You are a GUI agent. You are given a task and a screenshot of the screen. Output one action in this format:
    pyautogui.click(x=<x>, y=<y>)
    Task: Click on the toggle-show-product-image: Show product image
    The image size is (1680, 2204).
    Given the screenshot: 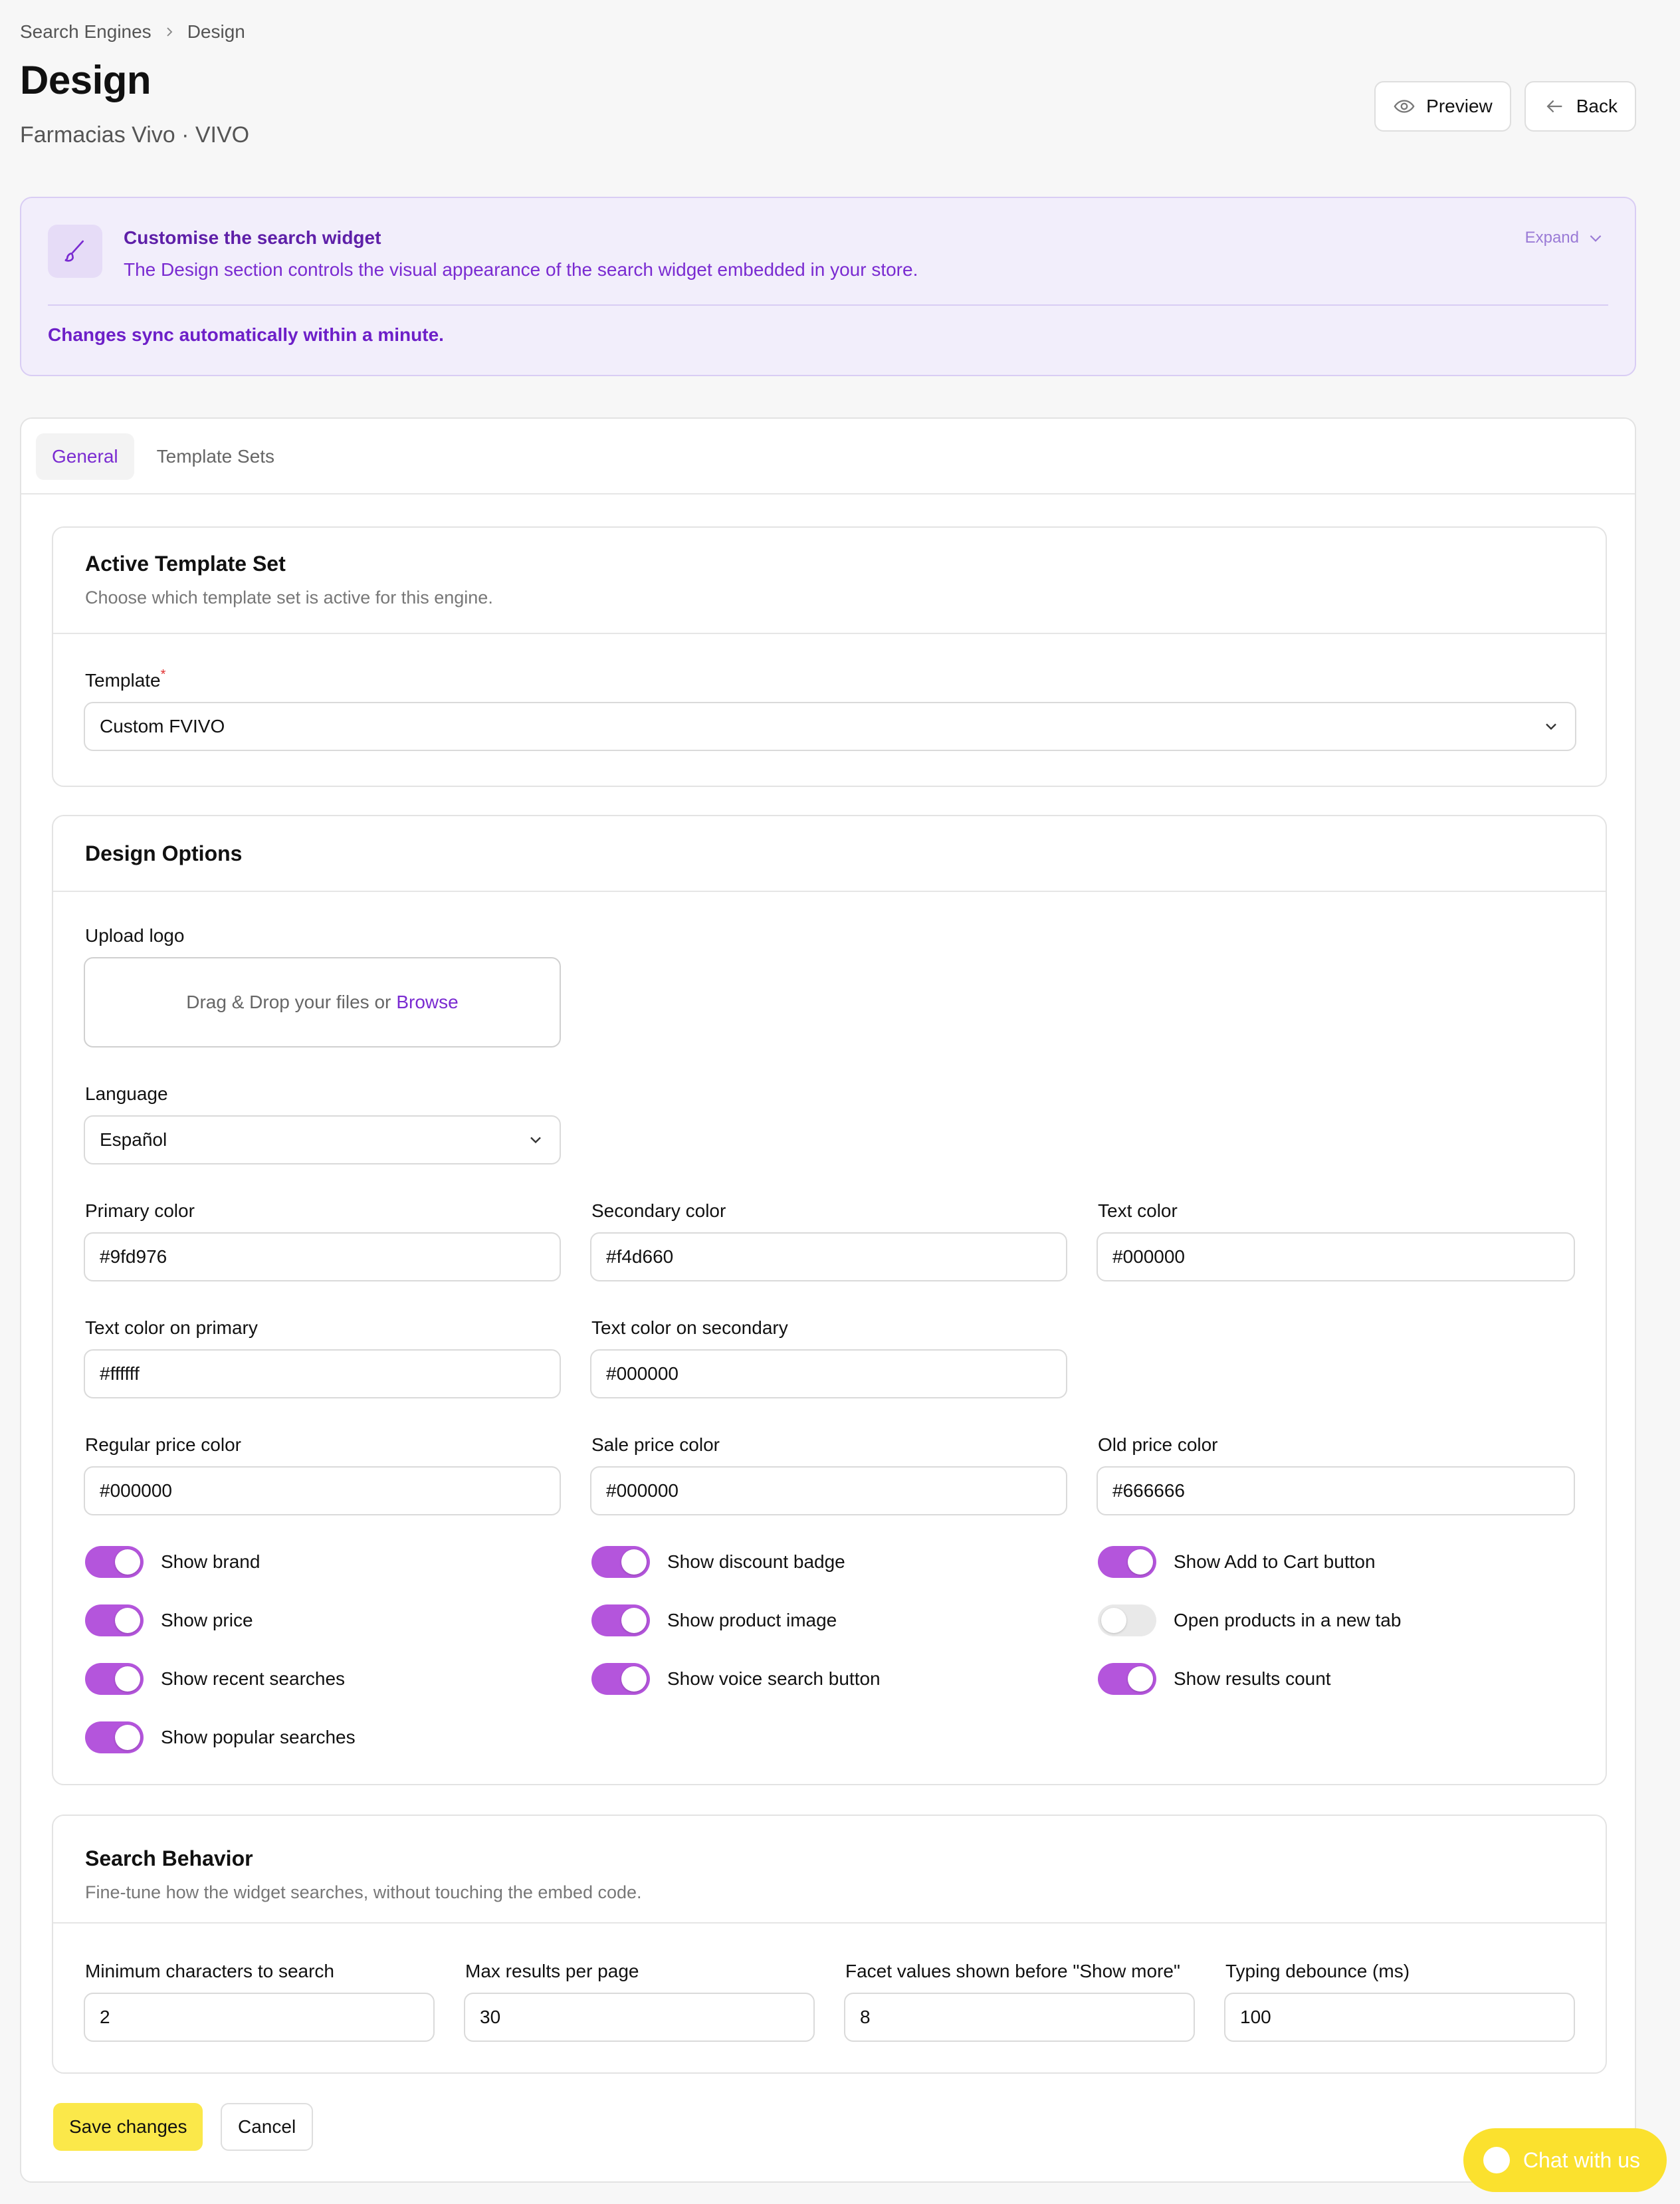 What is the action you would take?
    pyautogui.click(x=714, y=1620)
    